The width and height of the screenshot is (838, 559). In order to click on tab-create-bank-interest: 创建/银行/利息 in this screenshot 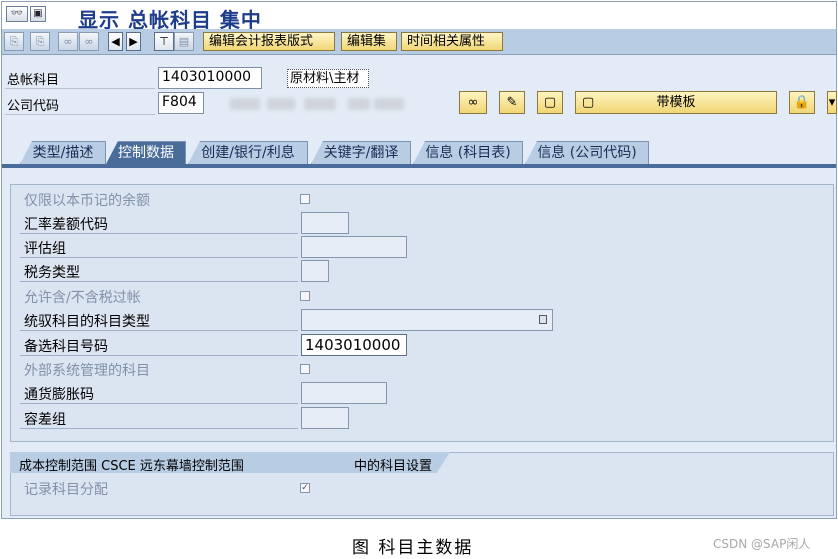, I will do `click(248, 152)`.